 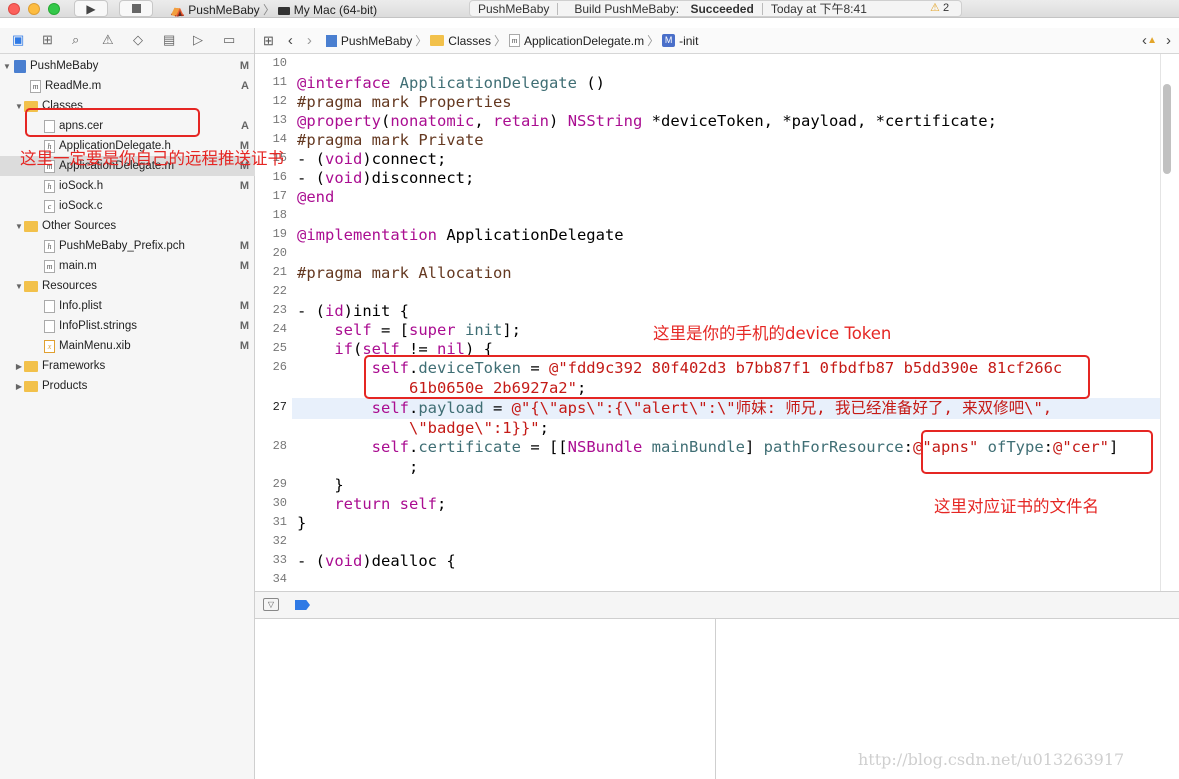 I want to click on tree-item-mainmenu-xib: x MainMenu.xib M, so click(x=127, y=346).